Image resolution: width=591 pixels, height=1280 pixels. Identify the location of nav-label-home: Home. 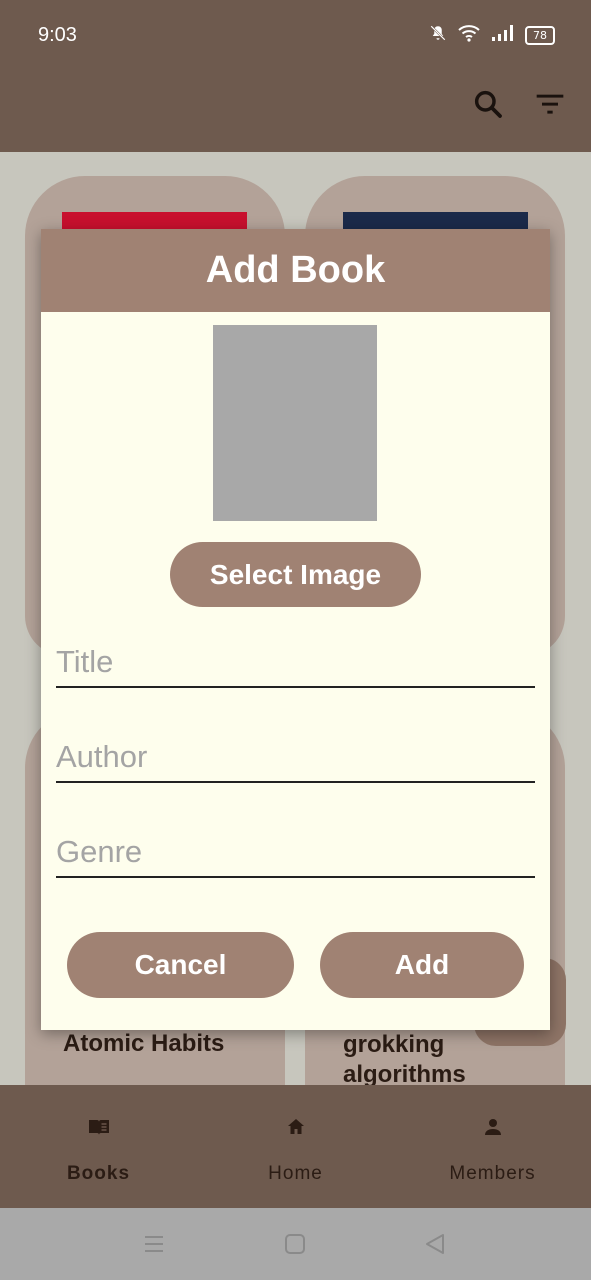
(295, 1173).